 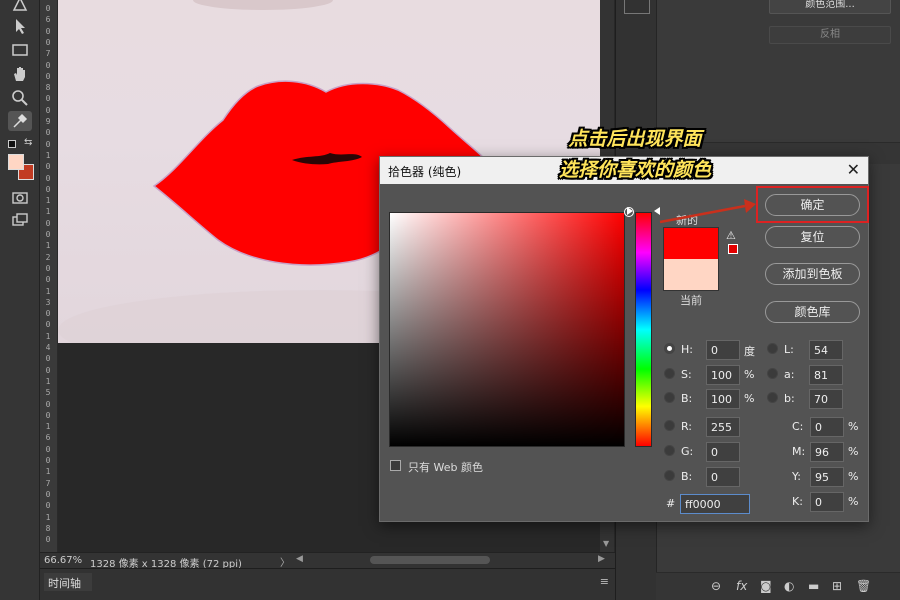 I want to click on red-input: 255, so click(x=723, y=427).